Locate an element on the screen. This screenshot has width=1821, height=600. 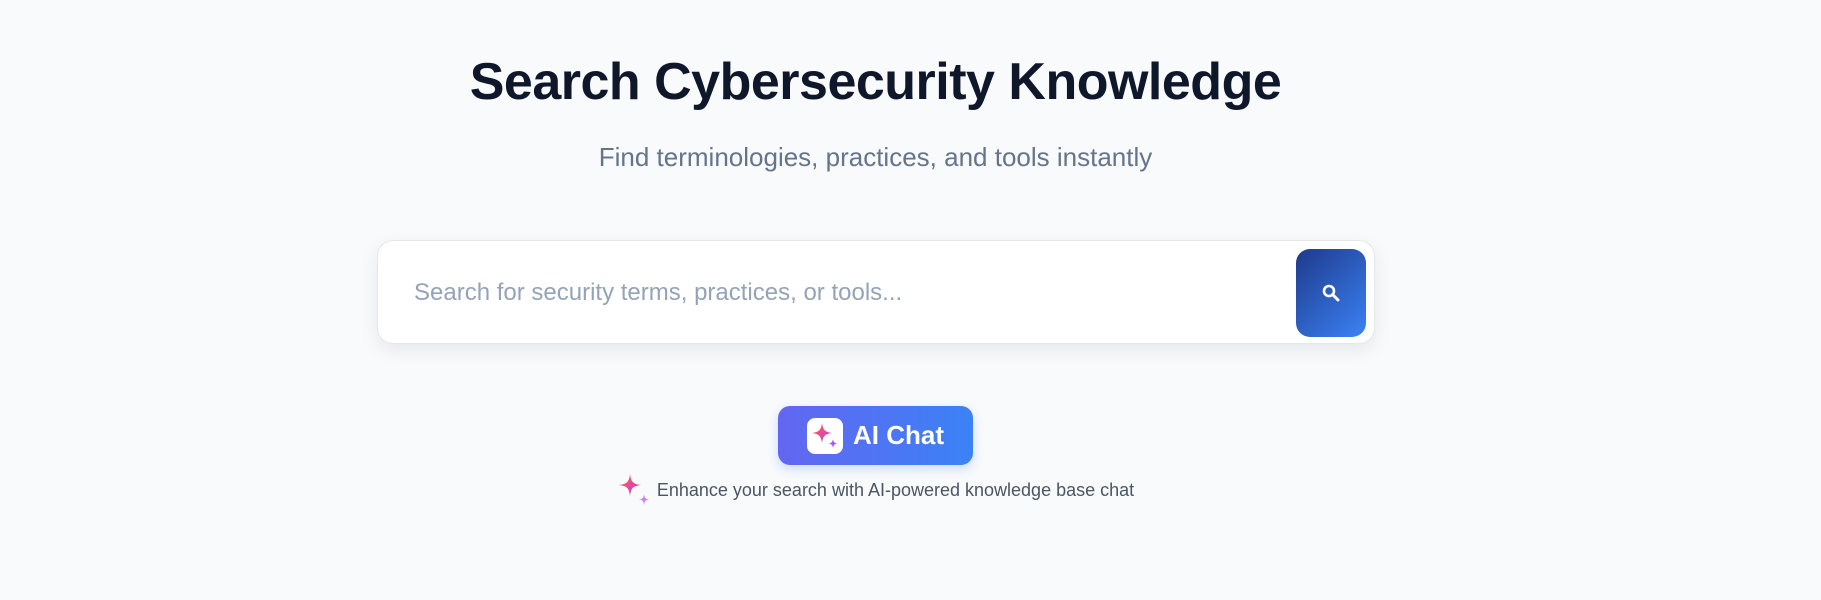
search-bar is located at coordinates (876, 292).